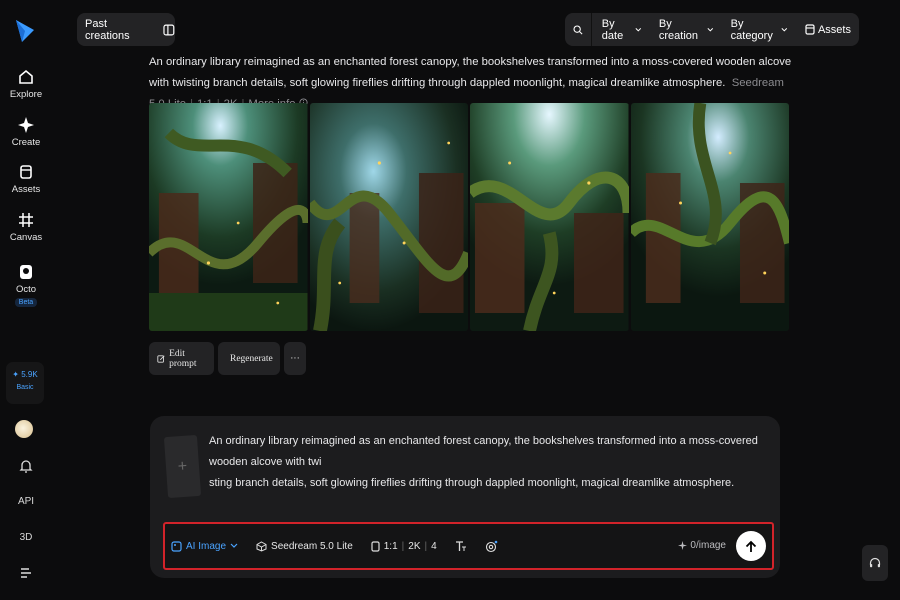  What do you see at coordinates (26, 501) in the screenshot?
I see `api-link: API` at bounding box center [26, 501].